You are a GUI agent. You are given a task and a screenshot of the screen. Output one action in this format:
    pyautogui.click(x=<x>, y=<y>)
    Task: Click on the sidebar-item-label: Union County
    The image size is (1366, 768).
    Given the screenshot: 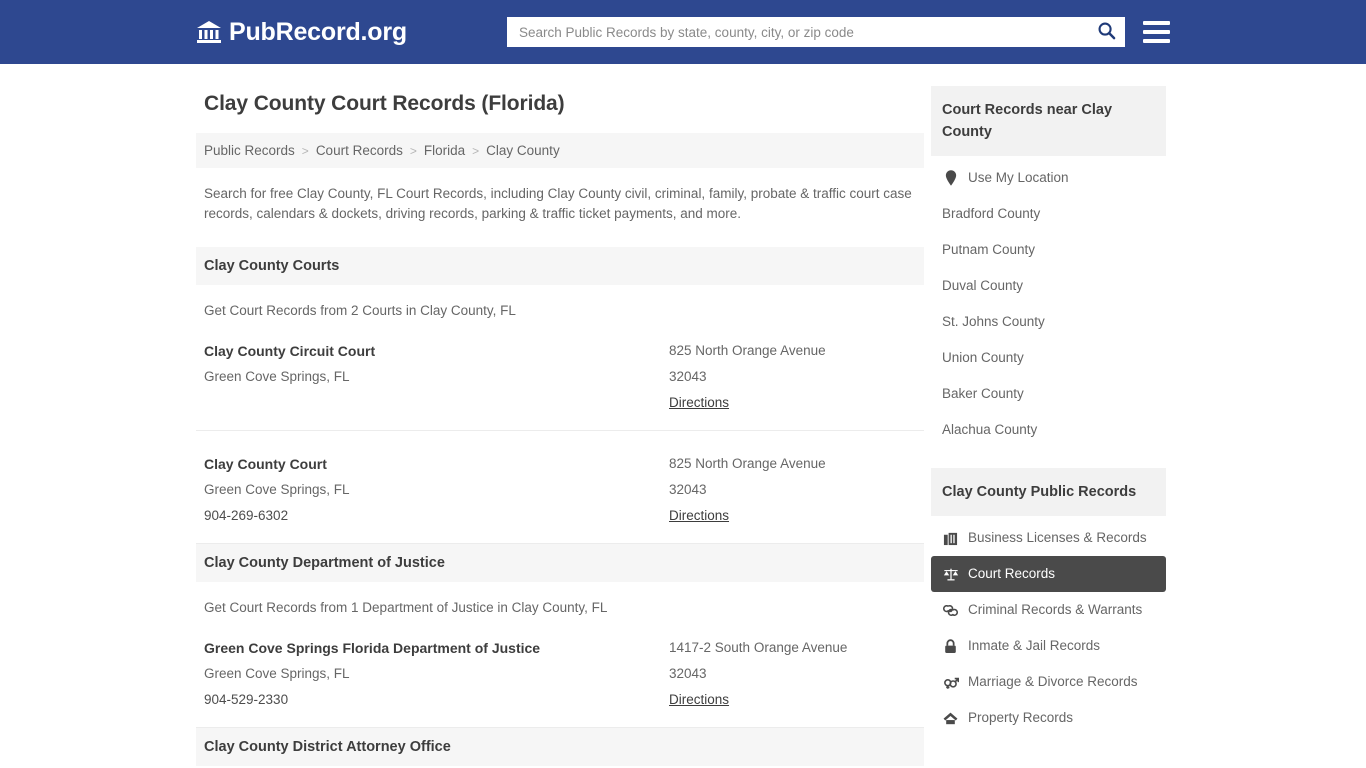 What is the action you would take?
    pyautogui.click(x=983, y=357)
    